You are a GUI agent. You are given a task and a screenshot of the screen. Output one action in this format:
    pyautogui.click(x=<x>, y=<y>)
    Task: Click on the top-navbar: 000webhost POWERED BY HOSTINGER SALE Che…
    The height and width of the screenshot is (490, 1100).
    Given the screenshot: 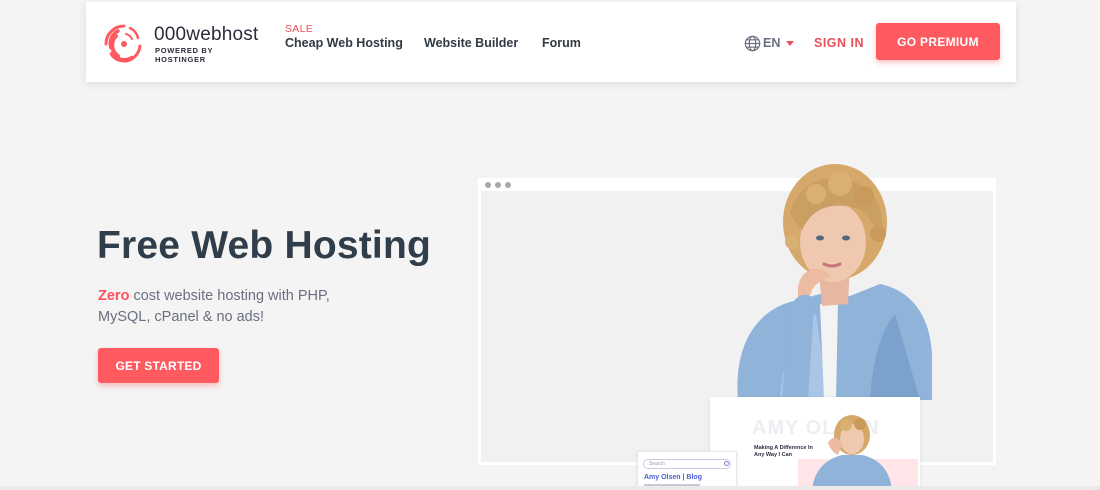 What is the action you would take?
    pyautogui.click(x=551, y=42)
    